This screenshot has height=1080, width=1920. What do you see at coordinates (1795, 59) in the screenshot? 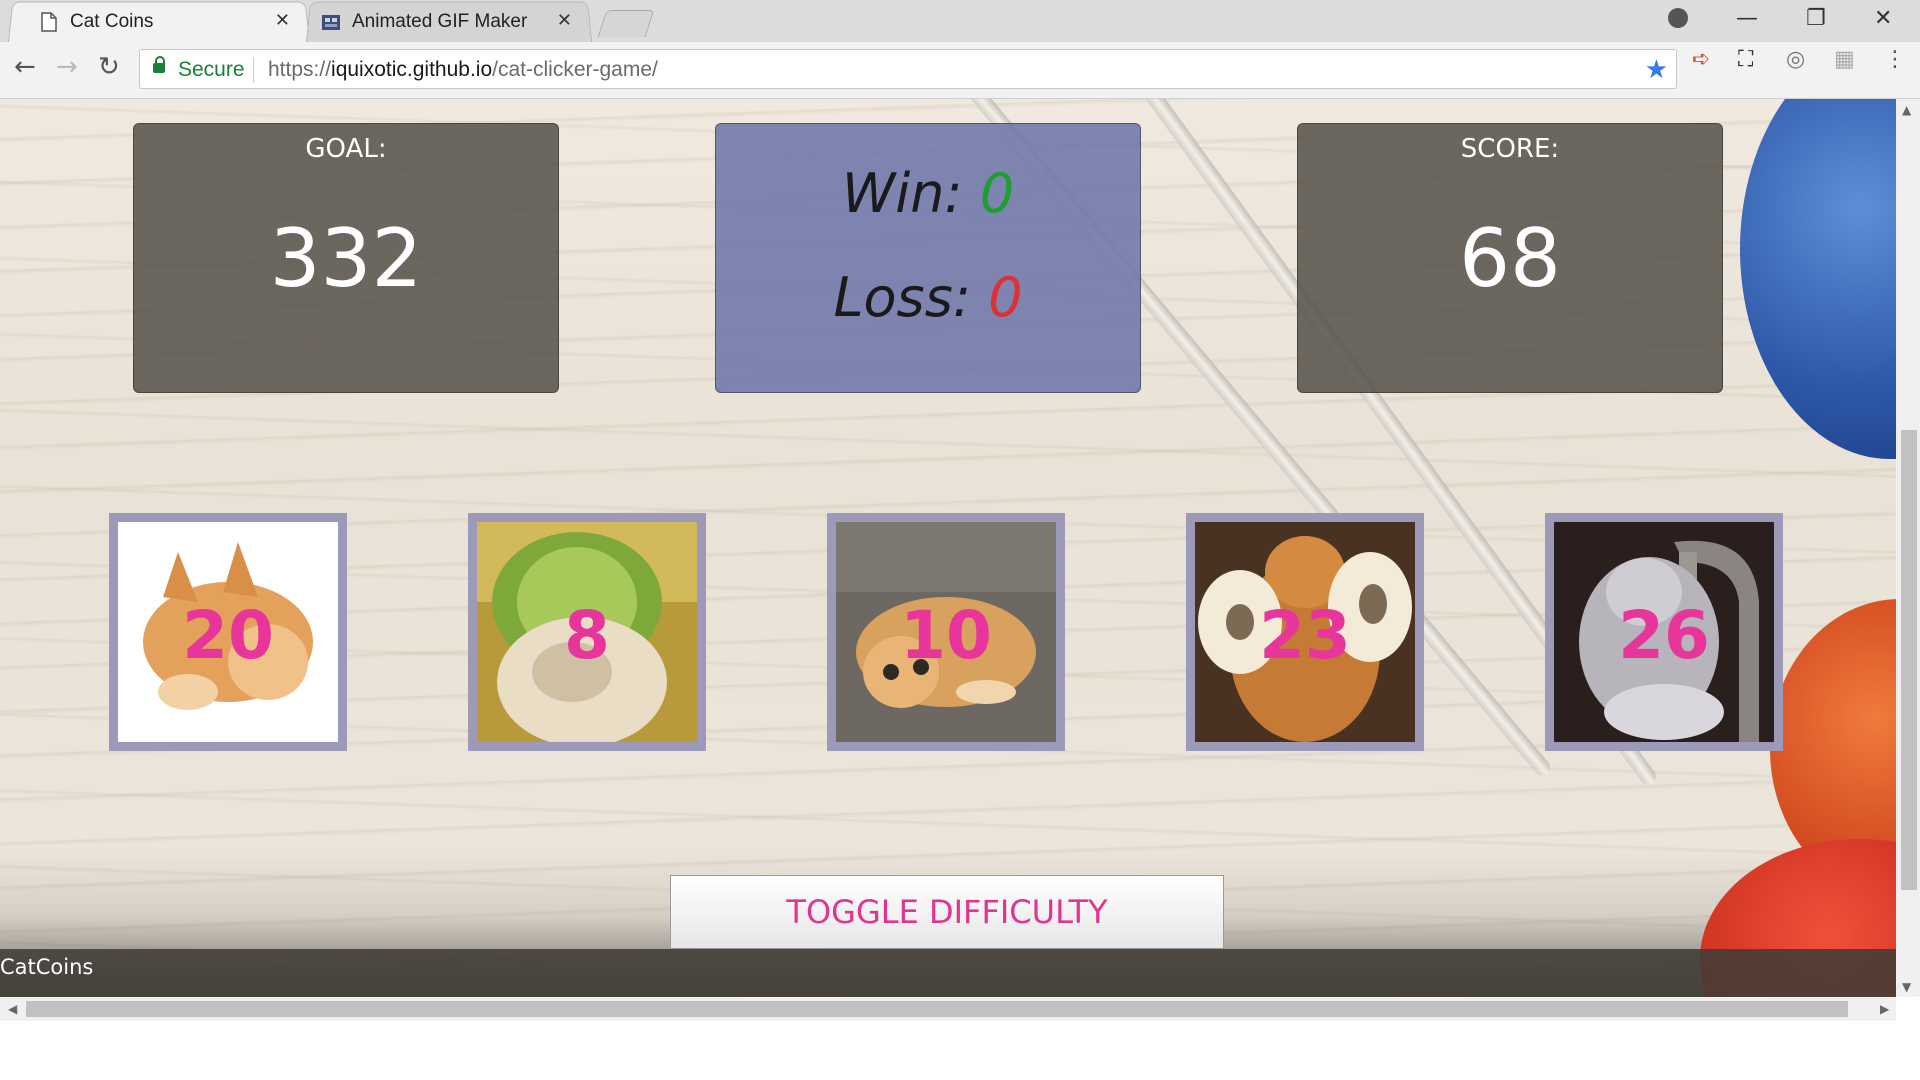
I see `extension-circle-icon: ◎` at bounding box center [1795, 59].